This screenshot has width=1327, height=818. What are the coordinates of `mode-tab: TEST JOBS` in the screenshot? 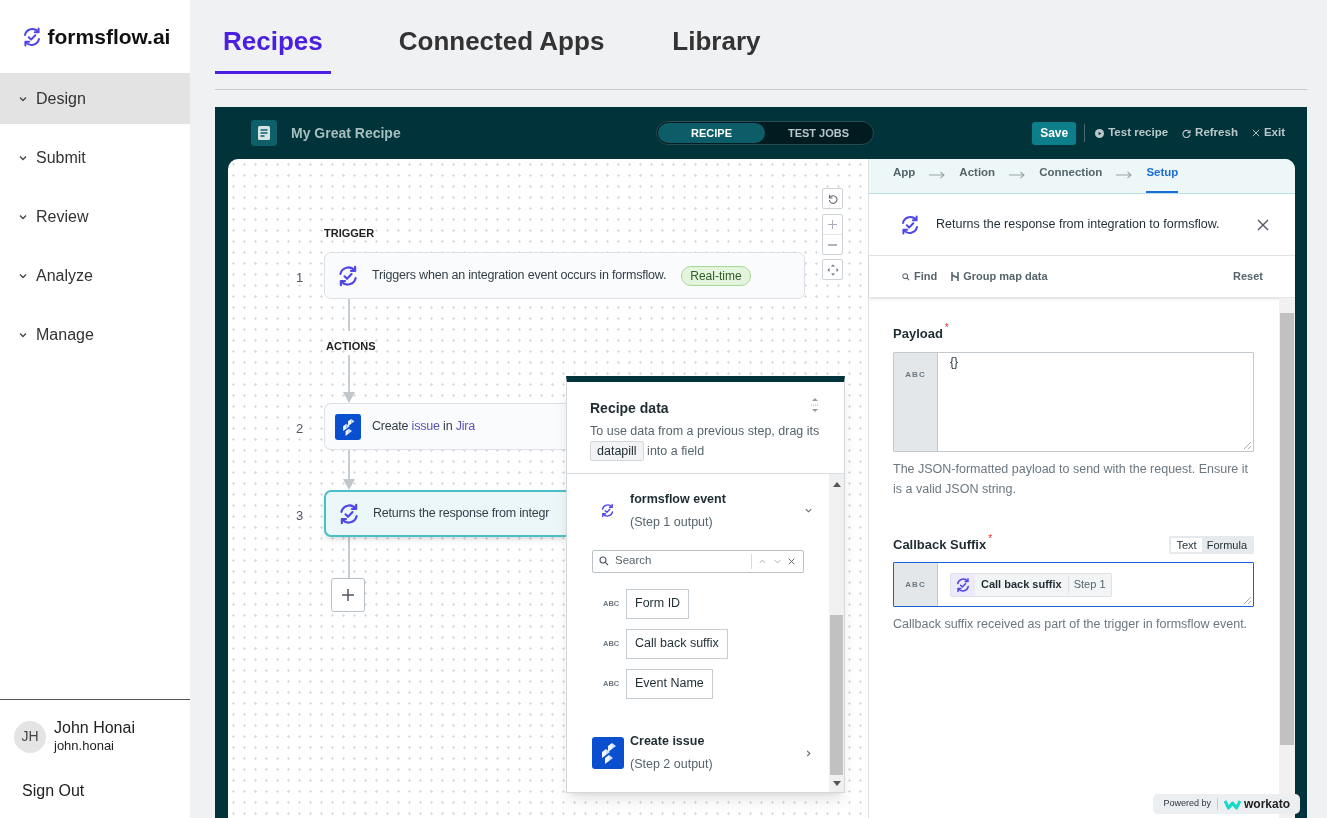 It's located at (818, 133).